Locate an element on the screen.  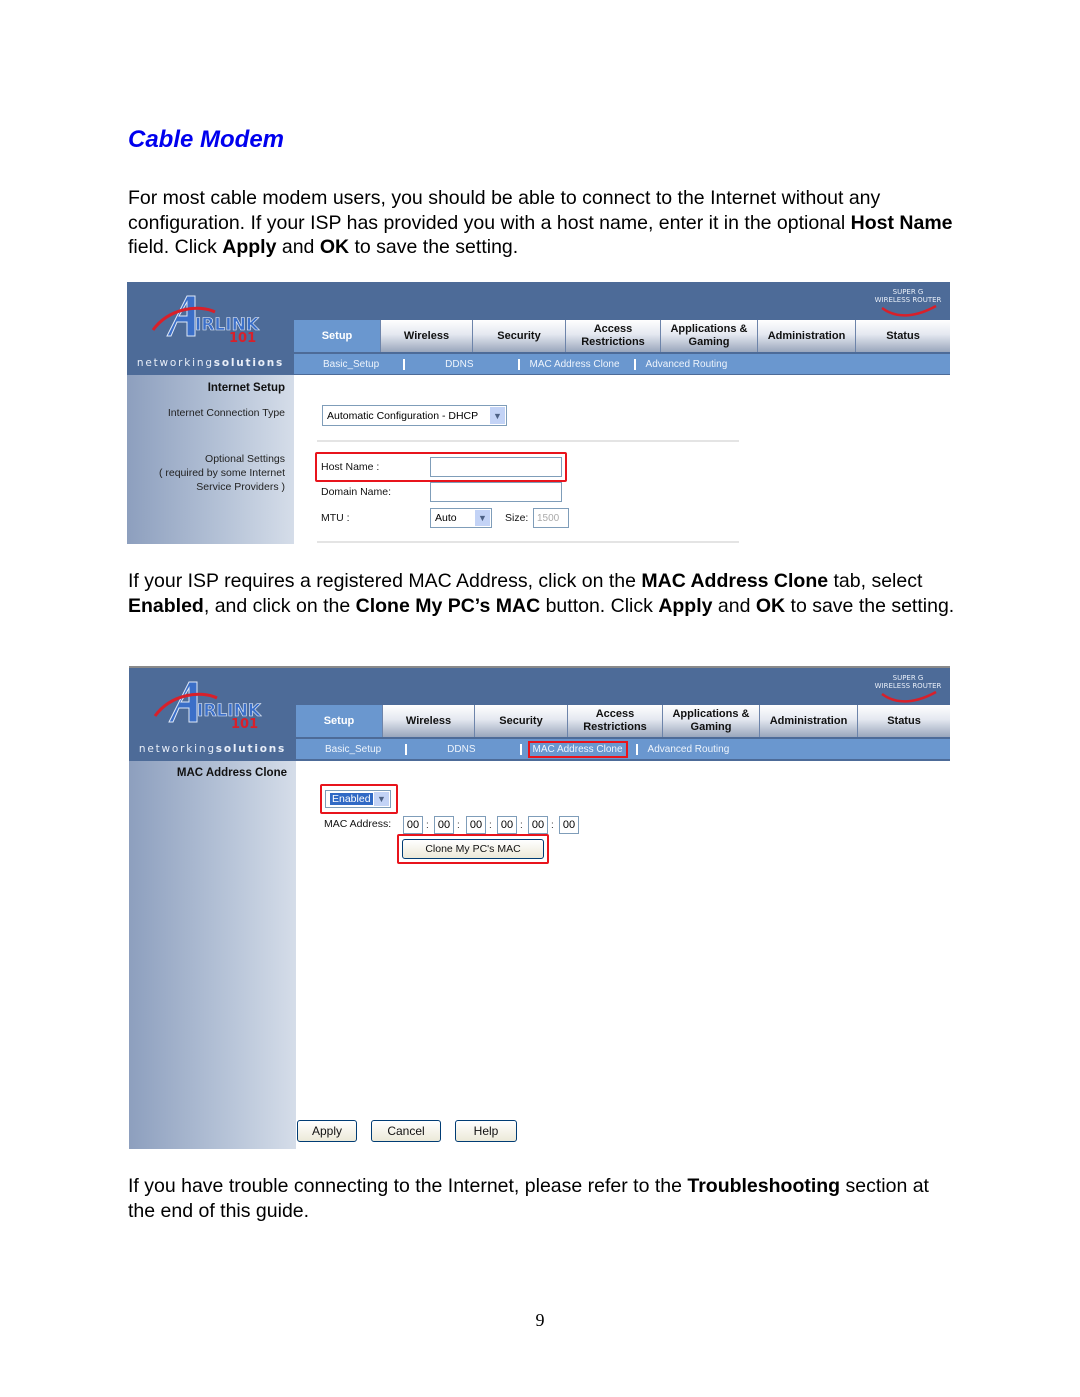
bold-text: OK is located at coordinates (770, 605).